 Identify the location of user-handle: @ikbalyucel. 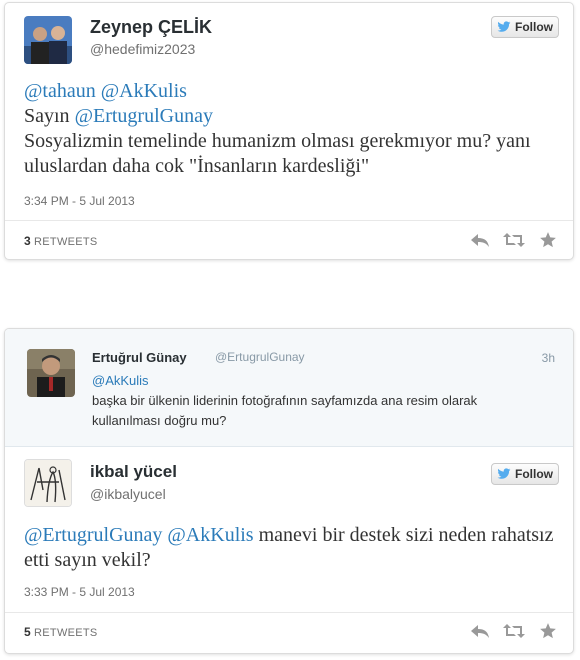
(128, 494).